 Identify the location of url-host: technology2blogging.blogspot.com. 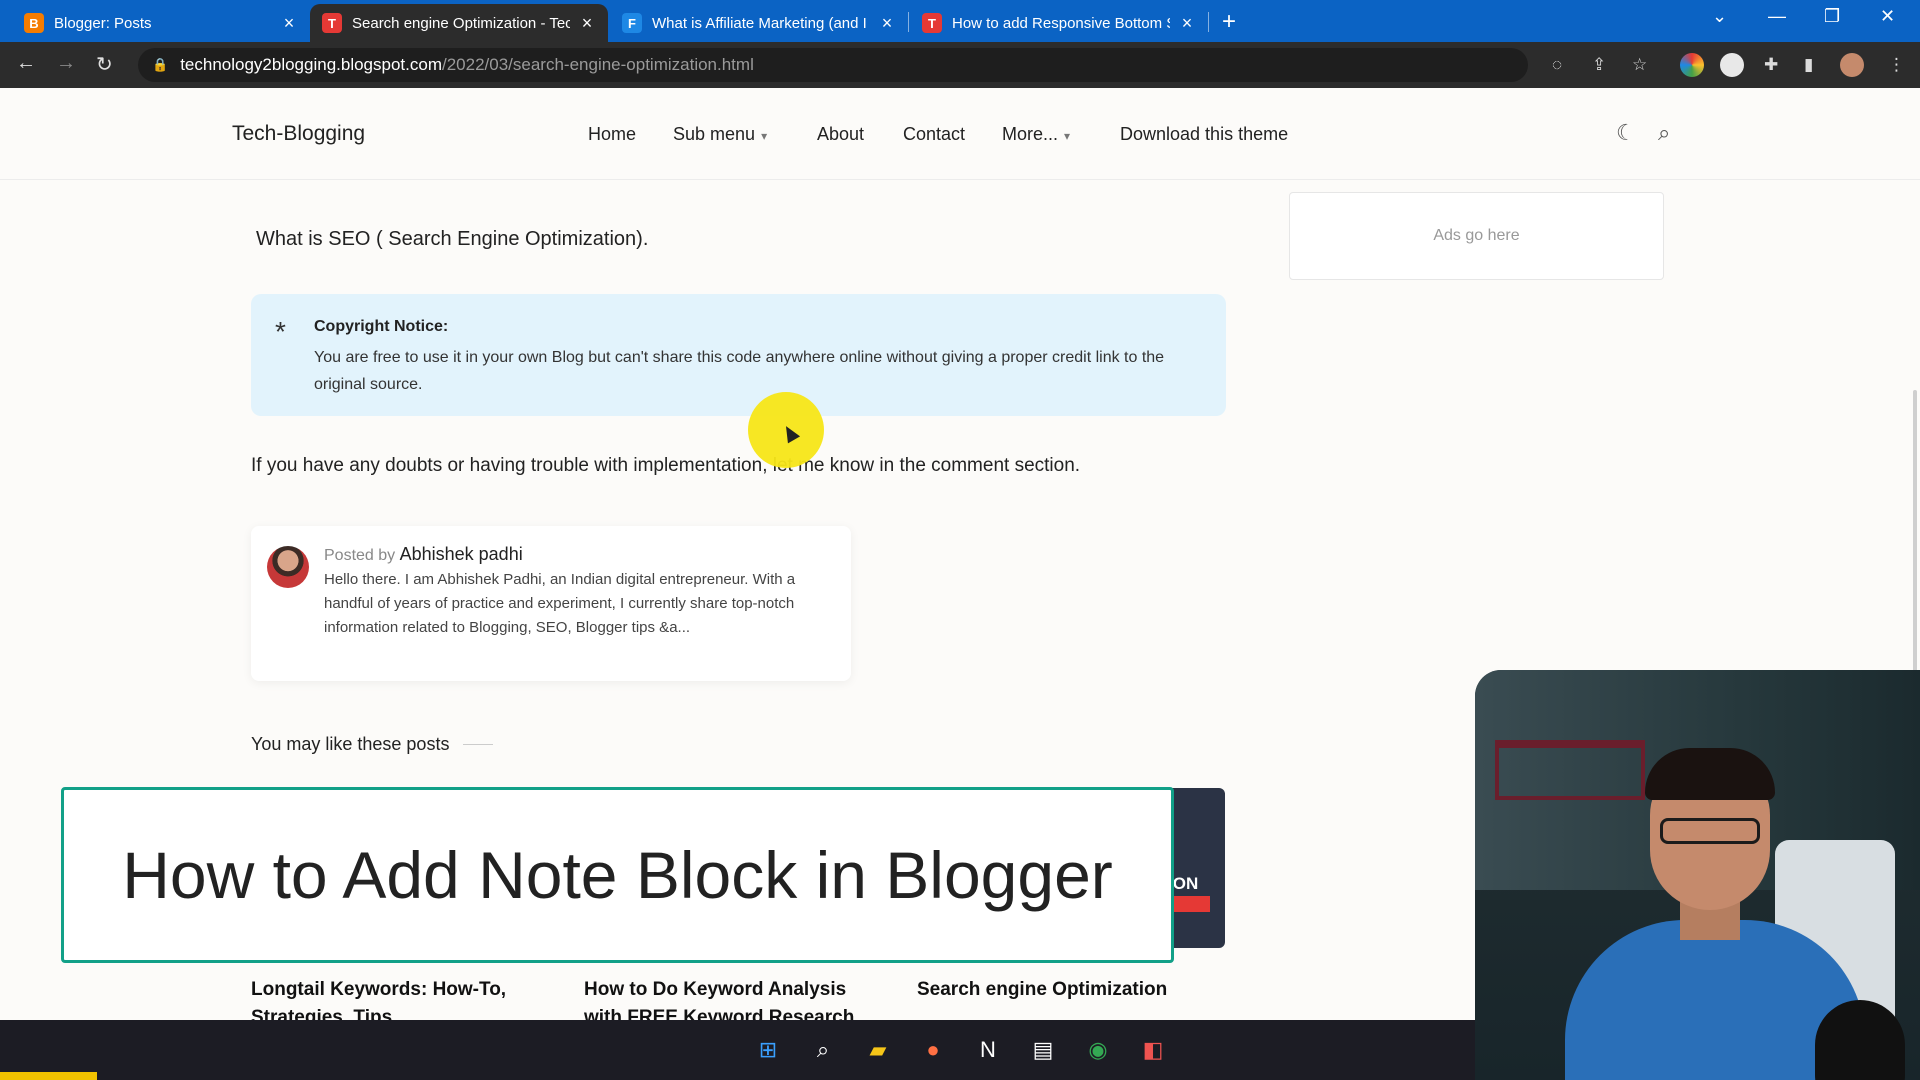
(311, 64).